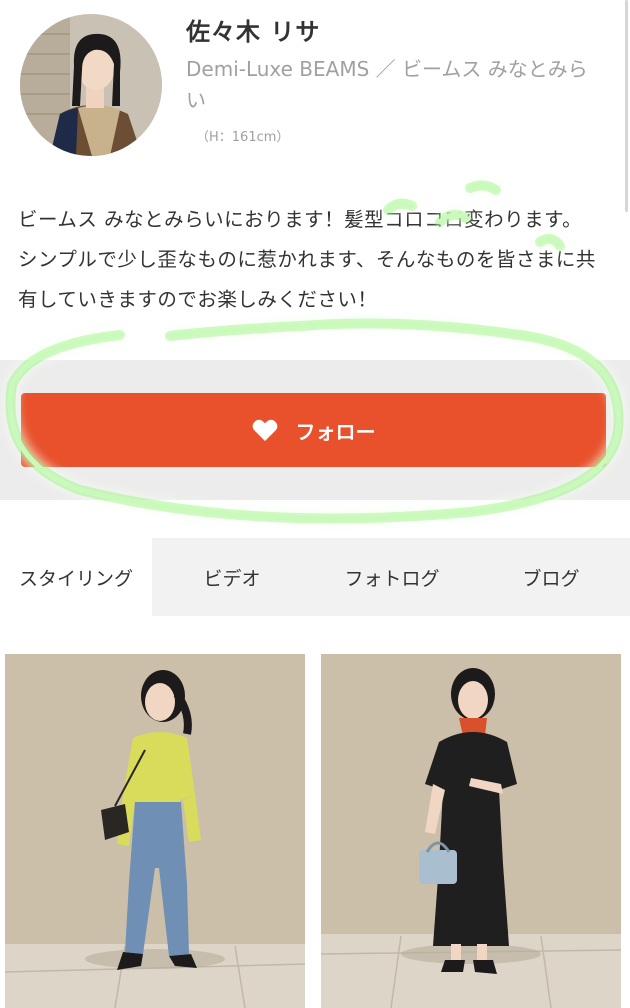 The image size is (630, 1008). What do you see at coordinates (91, 85) in the screenshot?
I see `avatar` at bounding box center [91, 85].